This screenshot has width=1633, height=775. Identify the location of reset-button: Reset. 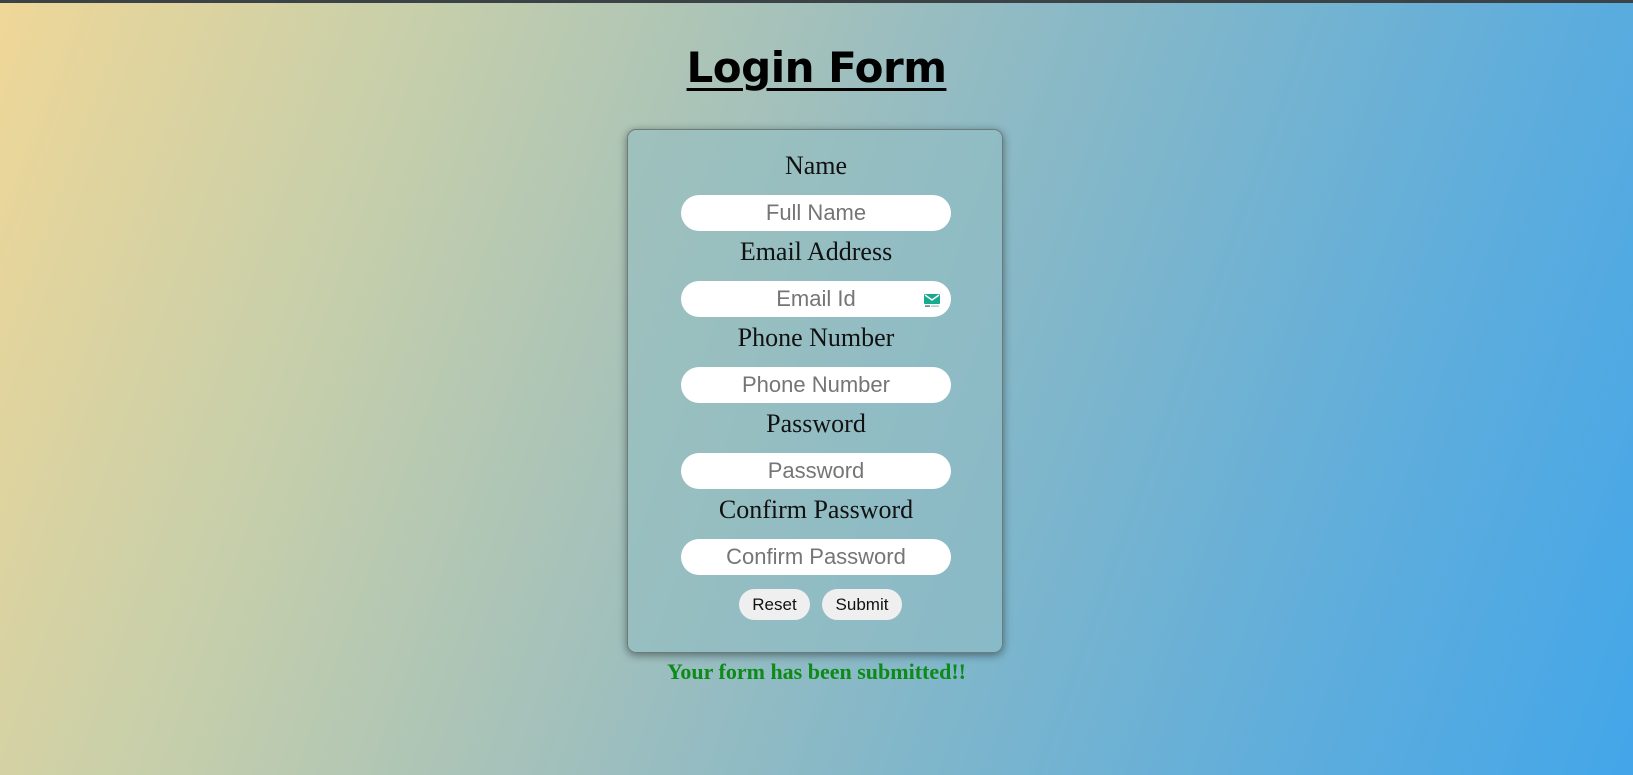
(774, 604).